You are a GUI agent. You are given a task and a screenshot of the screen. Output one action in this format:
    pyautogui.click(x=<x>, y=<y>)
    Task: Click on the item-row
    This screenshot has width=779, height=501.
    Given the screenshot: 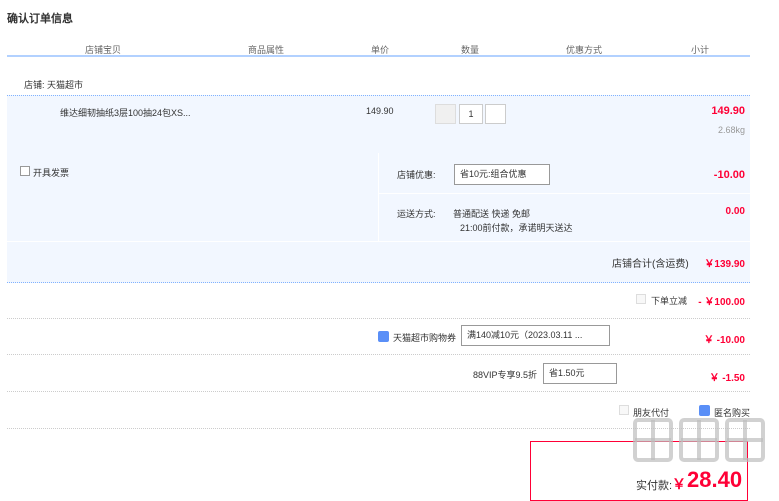 What is the action you would take?
    pyautogui.click(x=378, y=124)
    